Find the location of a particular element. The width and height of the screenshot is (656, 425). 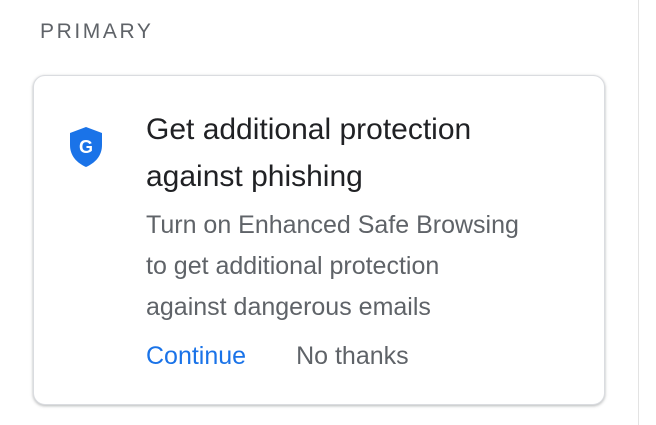

google-shield-icon: G is located at coordinates (86, 147).